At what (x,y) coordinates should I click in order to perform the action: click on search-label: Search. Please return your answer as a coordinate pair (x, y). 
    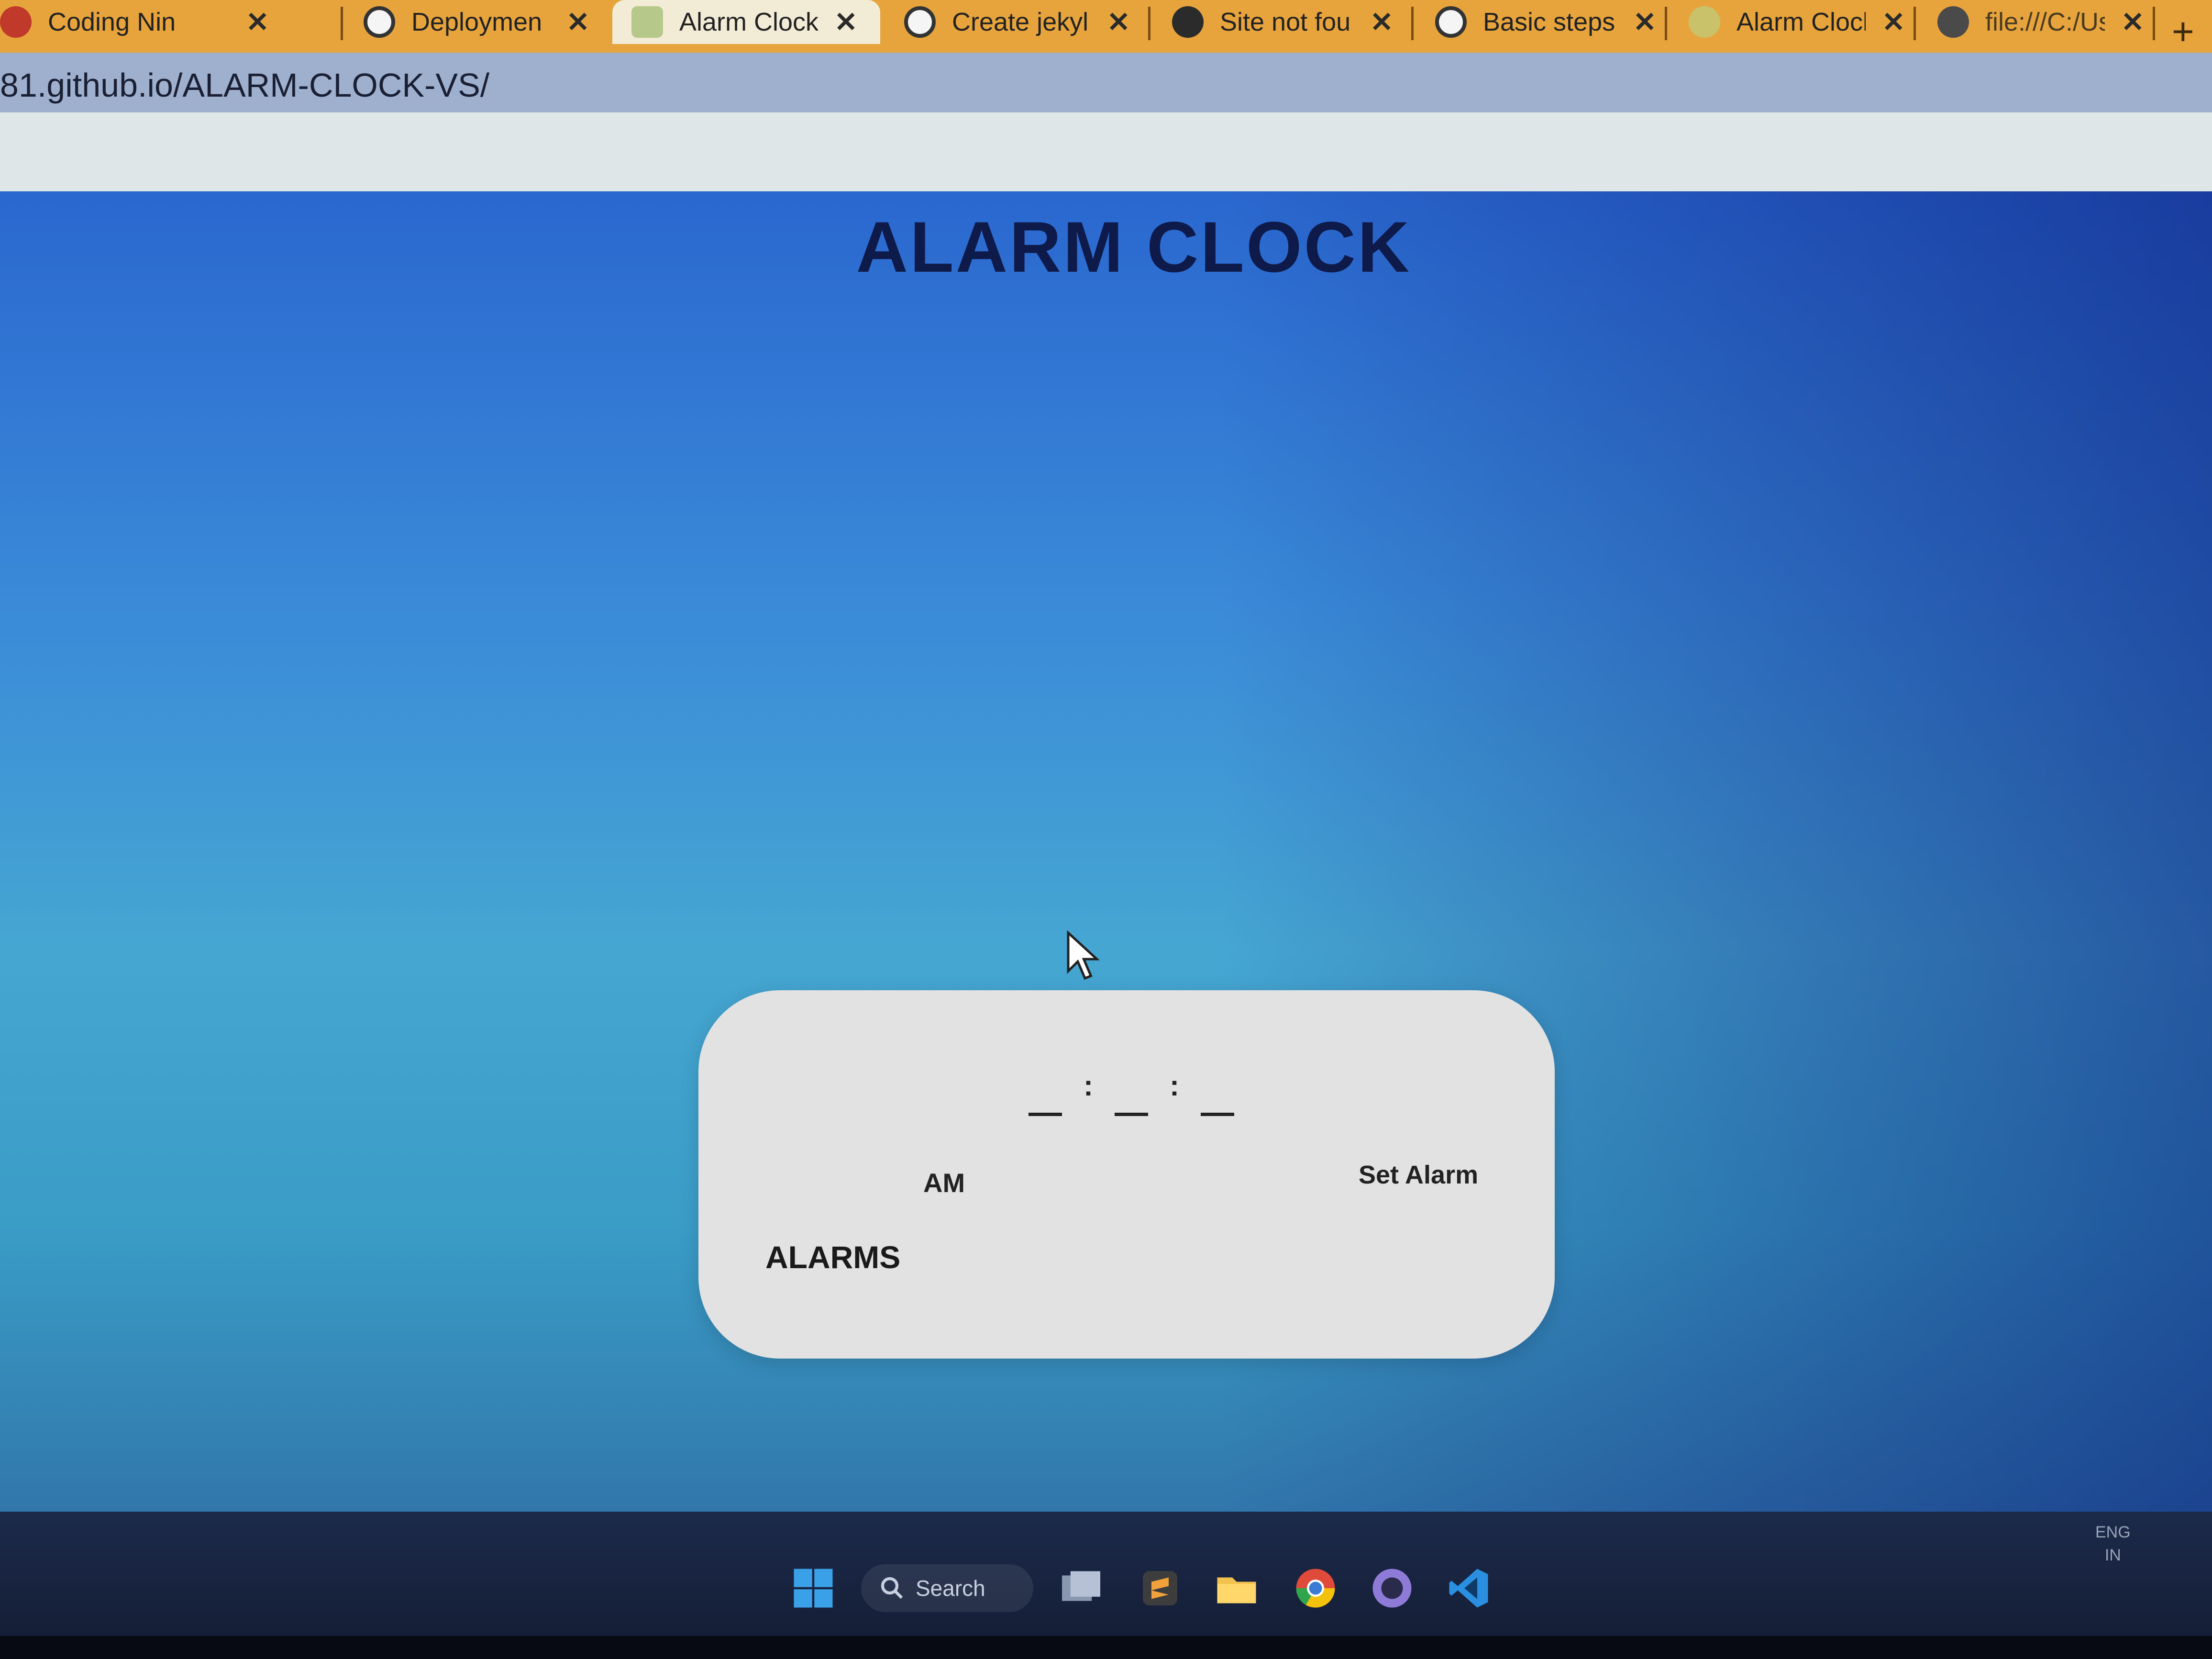
    Looking at the image, I should click on (950, 1588).